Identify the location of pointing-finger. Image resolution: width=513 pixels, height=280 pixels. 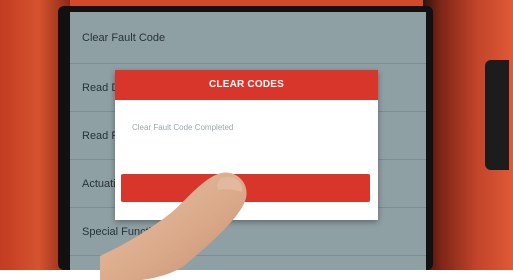
(173, 226).